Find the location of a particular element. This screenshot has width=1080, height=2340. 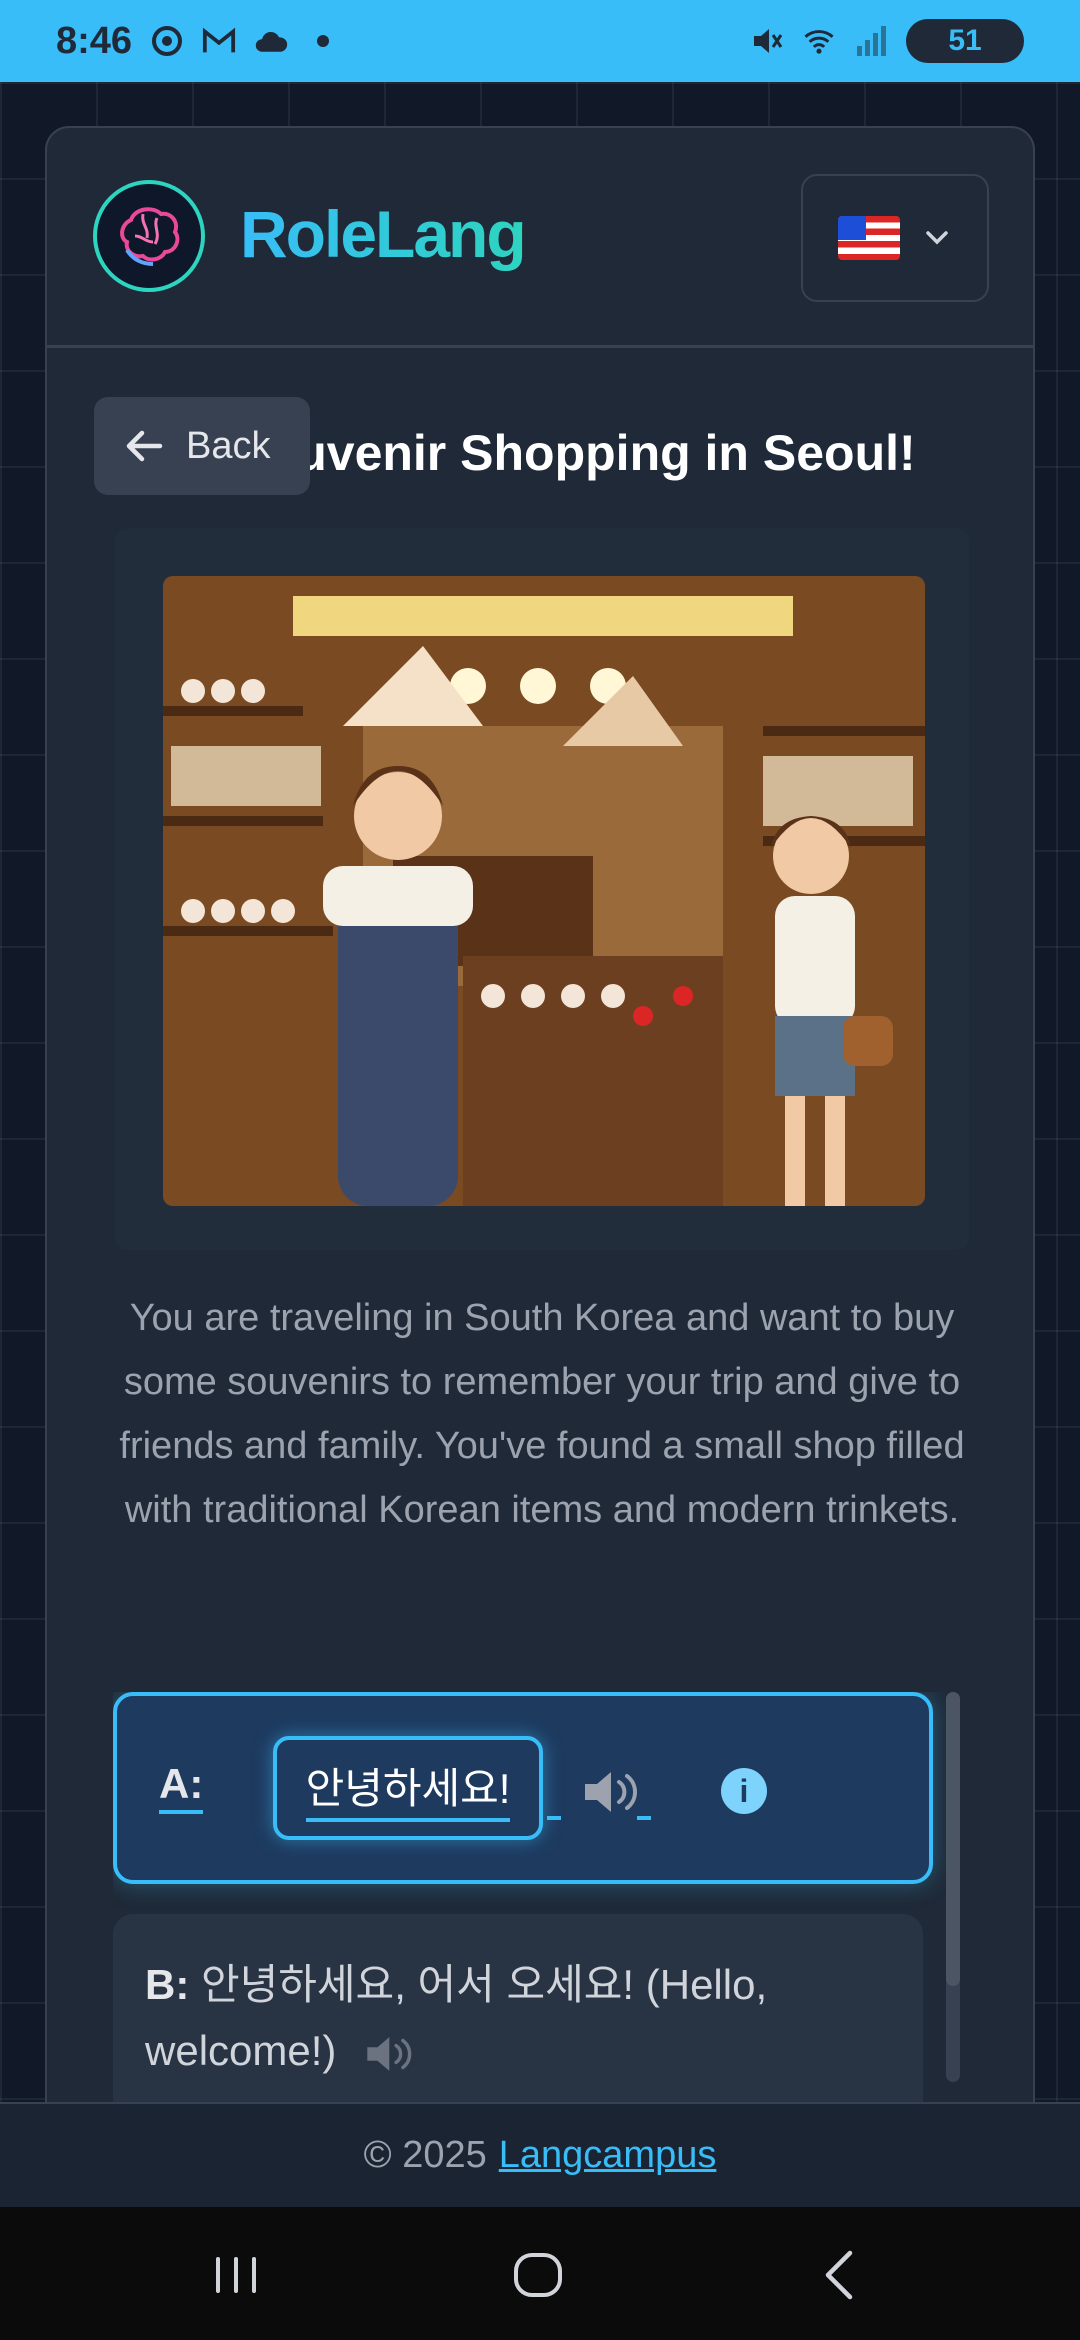

signal-icon is located at coordinates (871, 41).